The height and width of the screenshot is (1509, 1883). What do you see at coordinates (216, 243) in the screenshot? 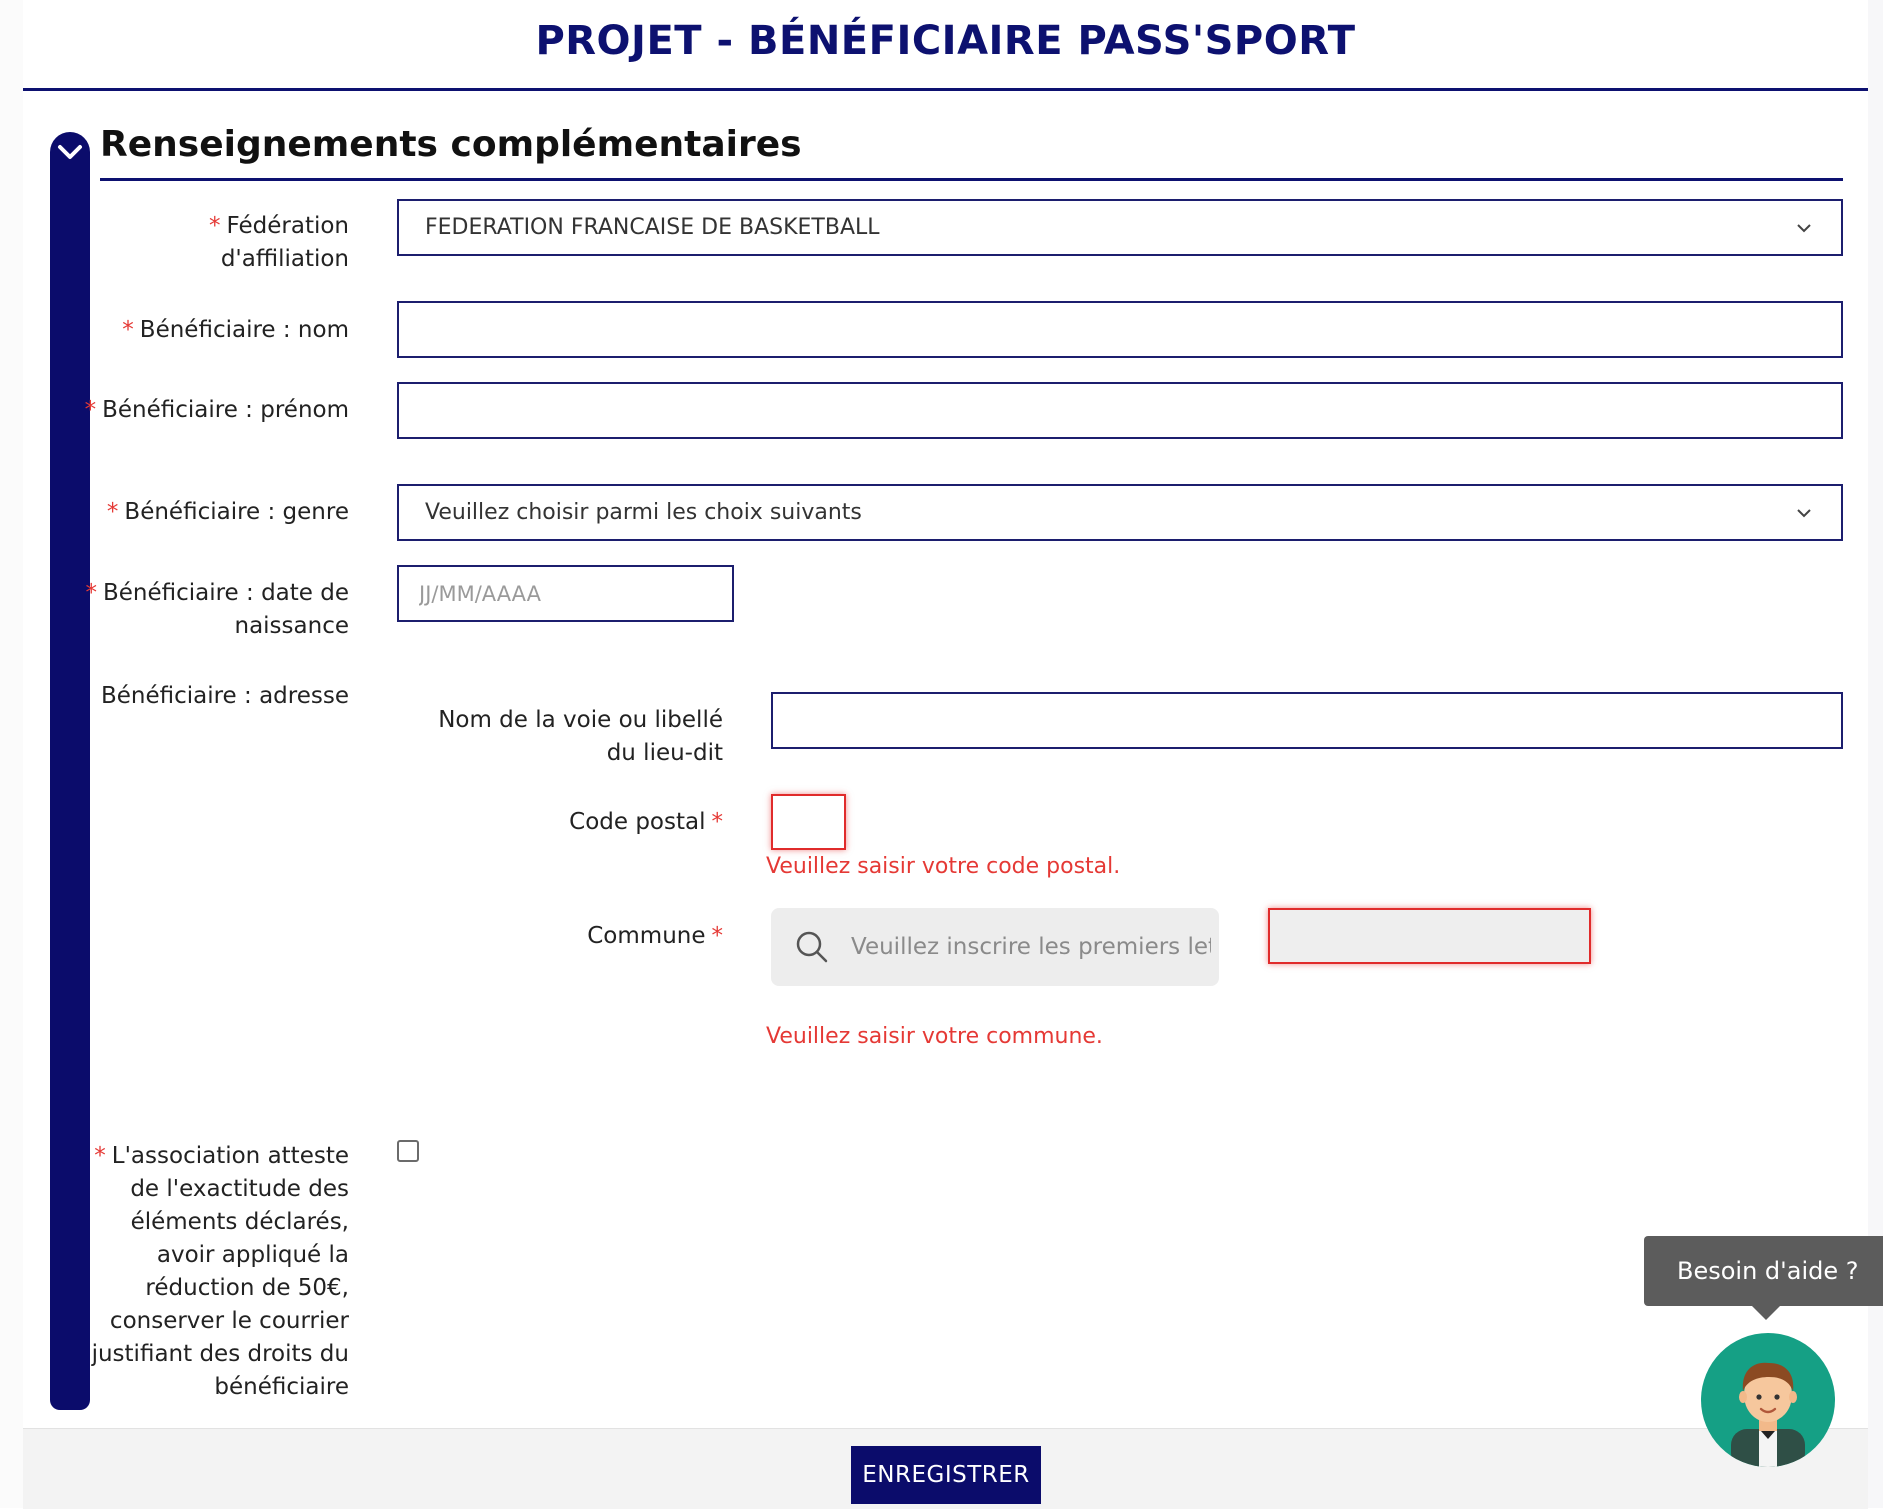
I see `federation-label: * Fédération d'affiliation` at bounding box center [216, 243].